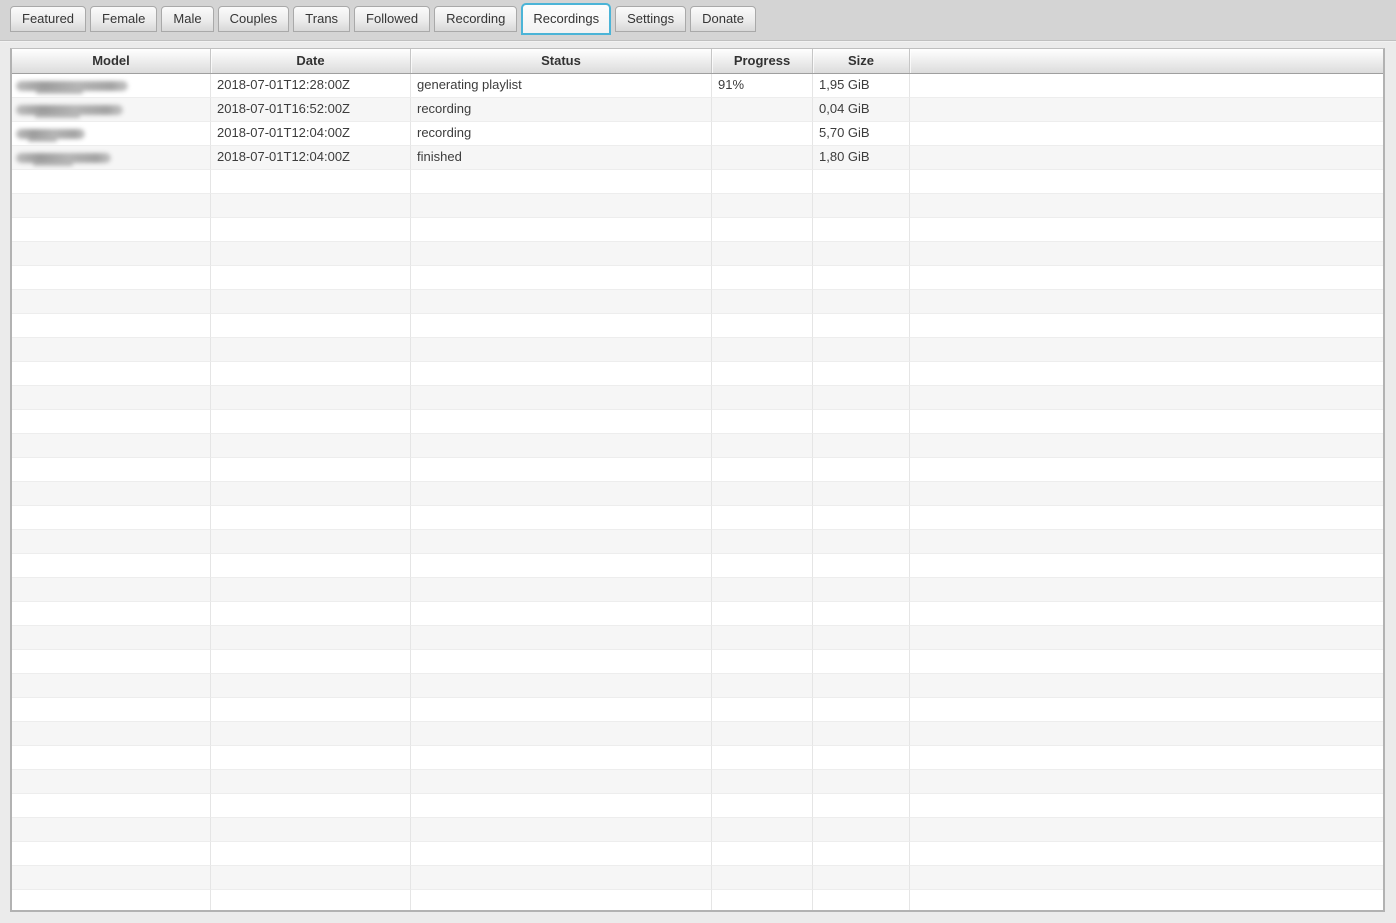 The image size is (1396, 923). I want to click on tab-label: Couples, so click(253, 18).